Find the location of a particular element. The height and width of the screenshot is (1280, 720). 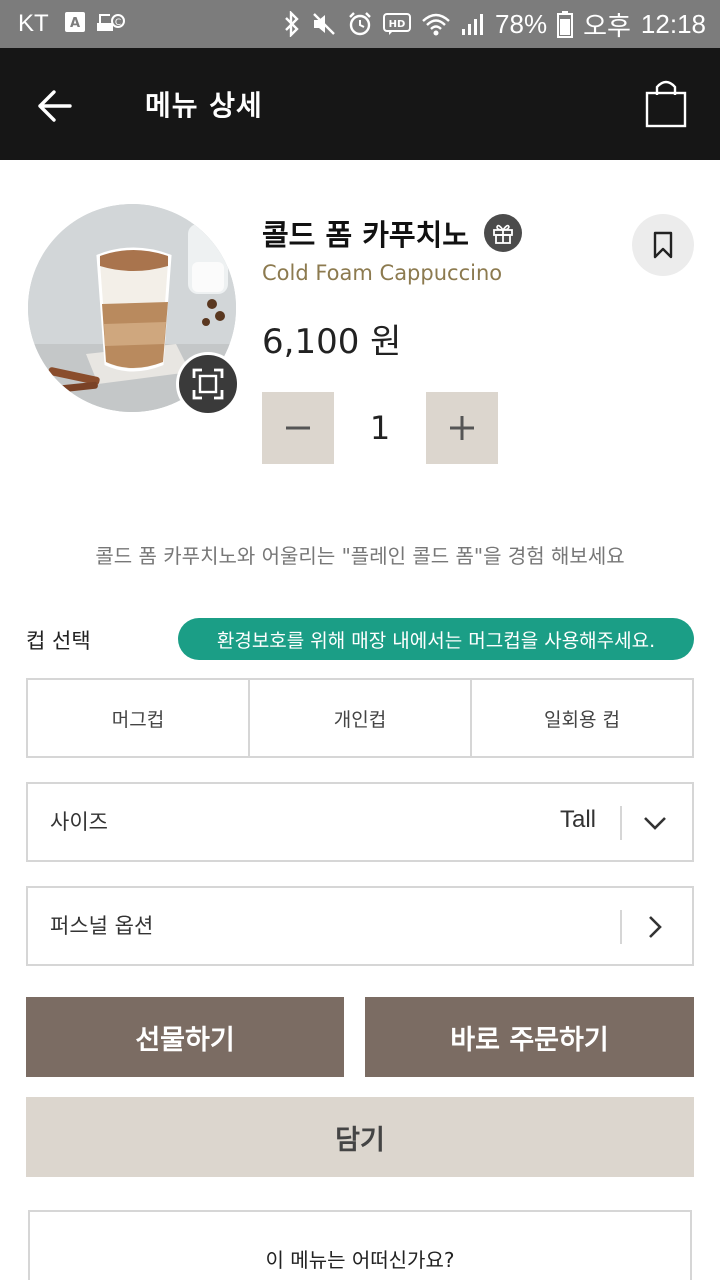

bookmark-icon is located at coordinates (663, 245).